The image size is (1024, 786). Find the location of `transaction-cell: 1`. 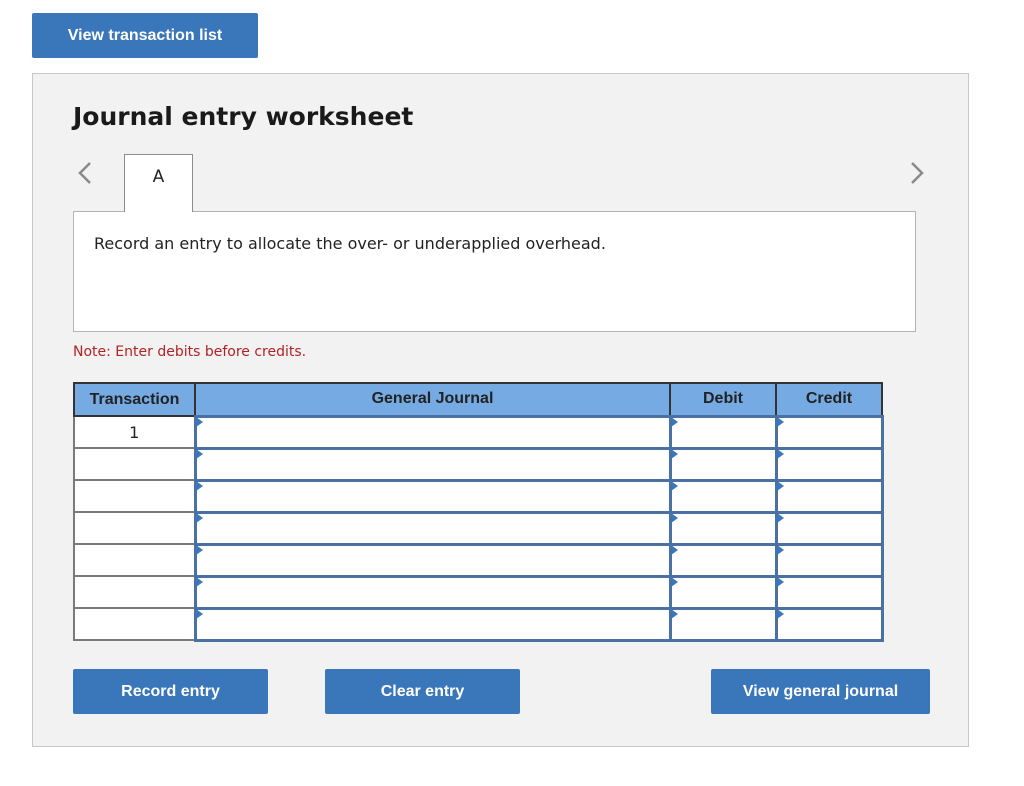

transaction-cell: 1 is located at coordinates (134, 432).